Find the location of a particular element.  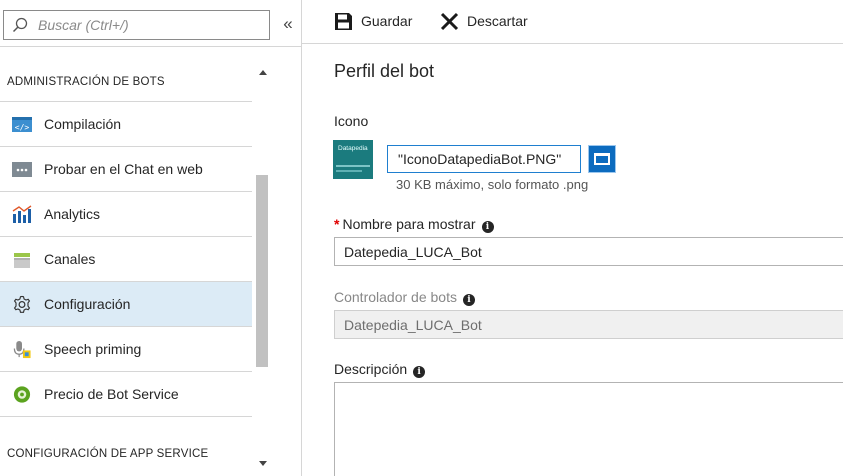

description-label-text: Descripción is located at coordinates (371, 369).